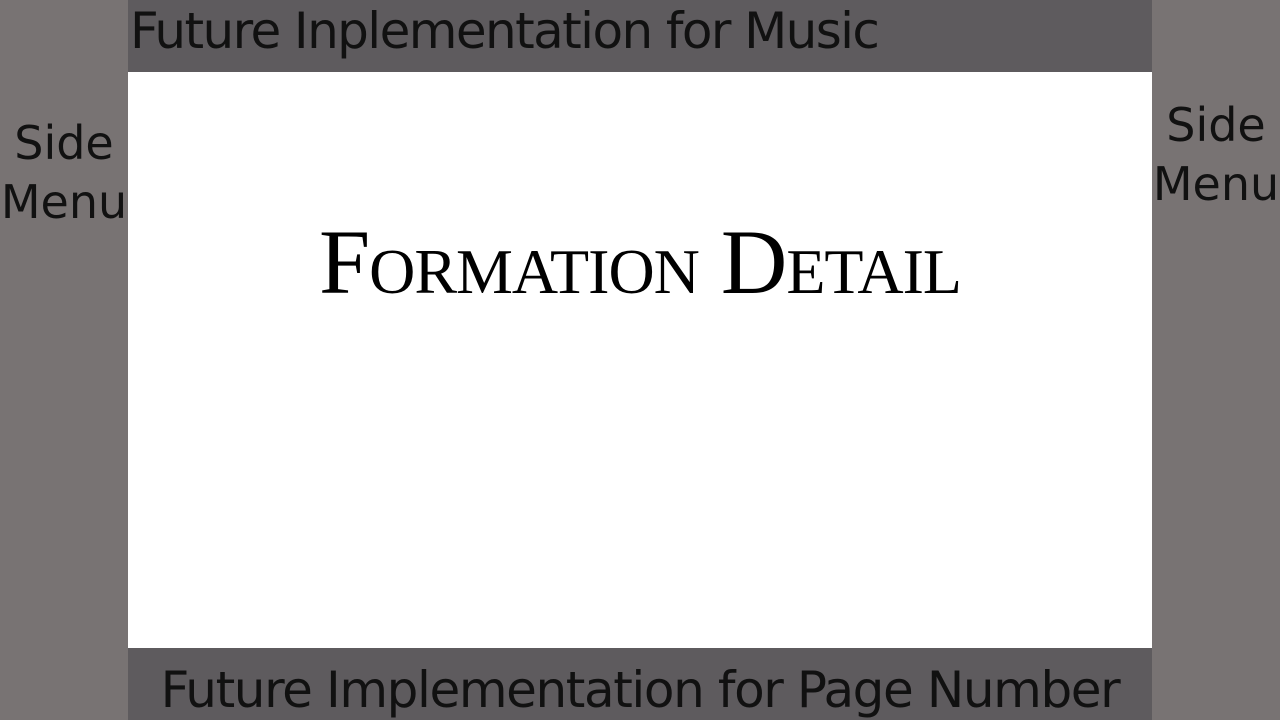 This screenshot has height=720, width=1280. What do you see at coordinates (1216, 154) in the screenshot?
I see `right-side-menu-label: SideMenu` at bounding box center [1216, 154].